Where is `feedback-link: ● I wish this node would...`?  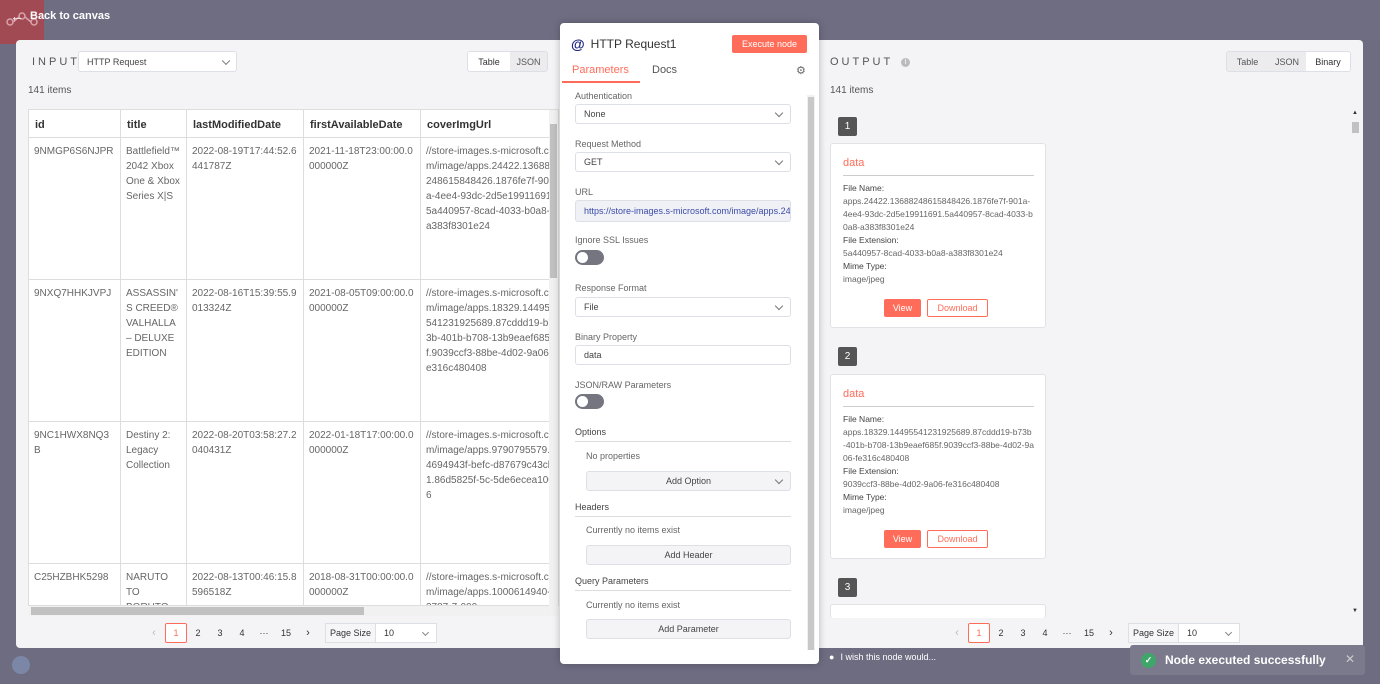 feedback-link: ● I wish this node would... is located at coordinates (882, 657).